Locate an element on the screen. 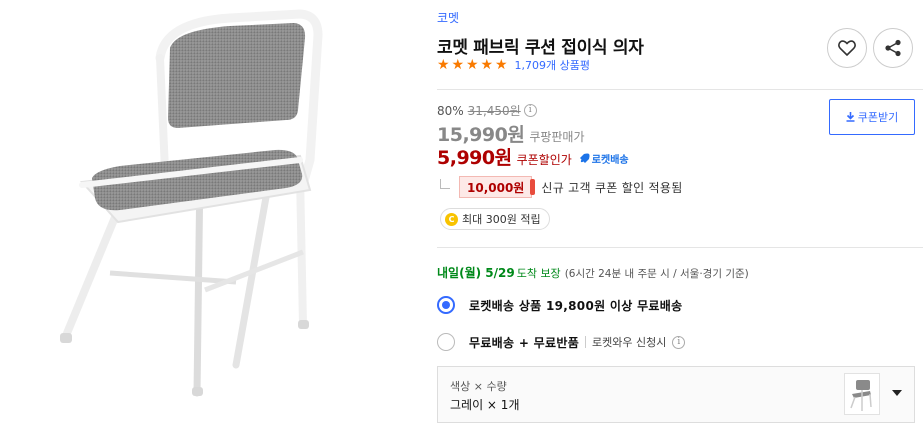 The image size is (923, 428). shipping-option-label: 무료배송 + 무료반품 is located at coordinates (524, 342).